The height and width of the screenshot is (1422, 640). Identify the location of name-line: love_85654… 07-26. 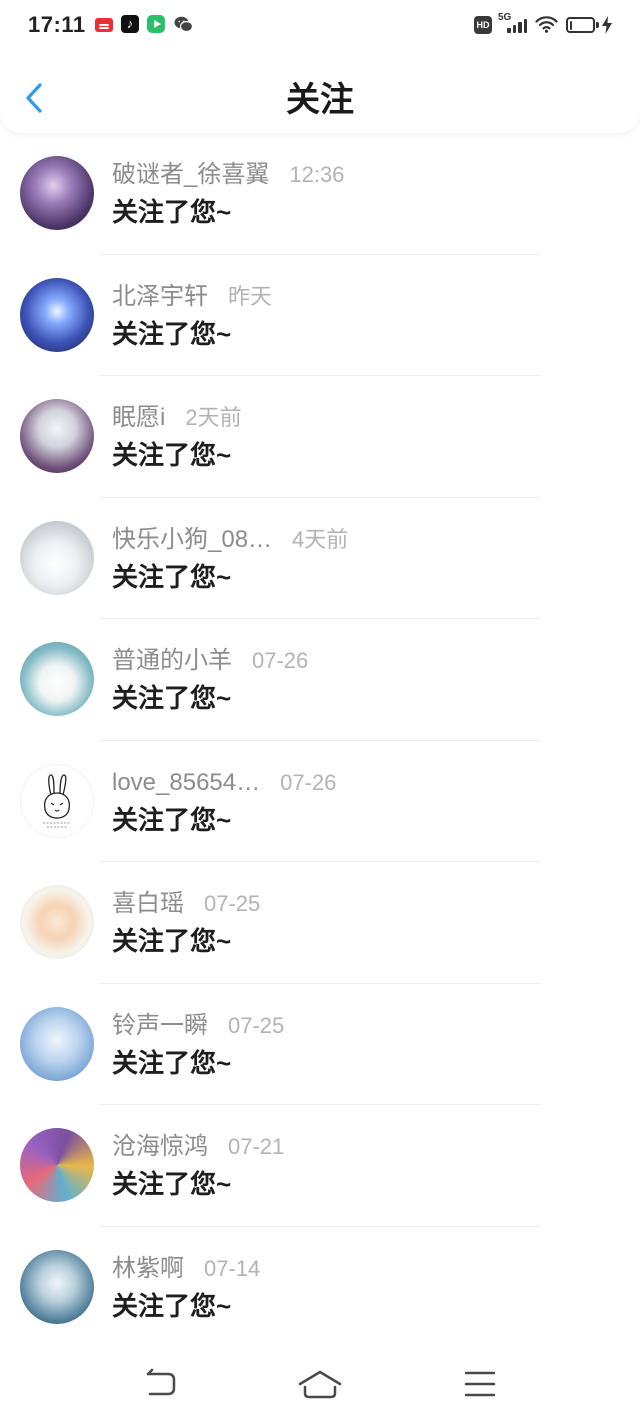
(224, 783).